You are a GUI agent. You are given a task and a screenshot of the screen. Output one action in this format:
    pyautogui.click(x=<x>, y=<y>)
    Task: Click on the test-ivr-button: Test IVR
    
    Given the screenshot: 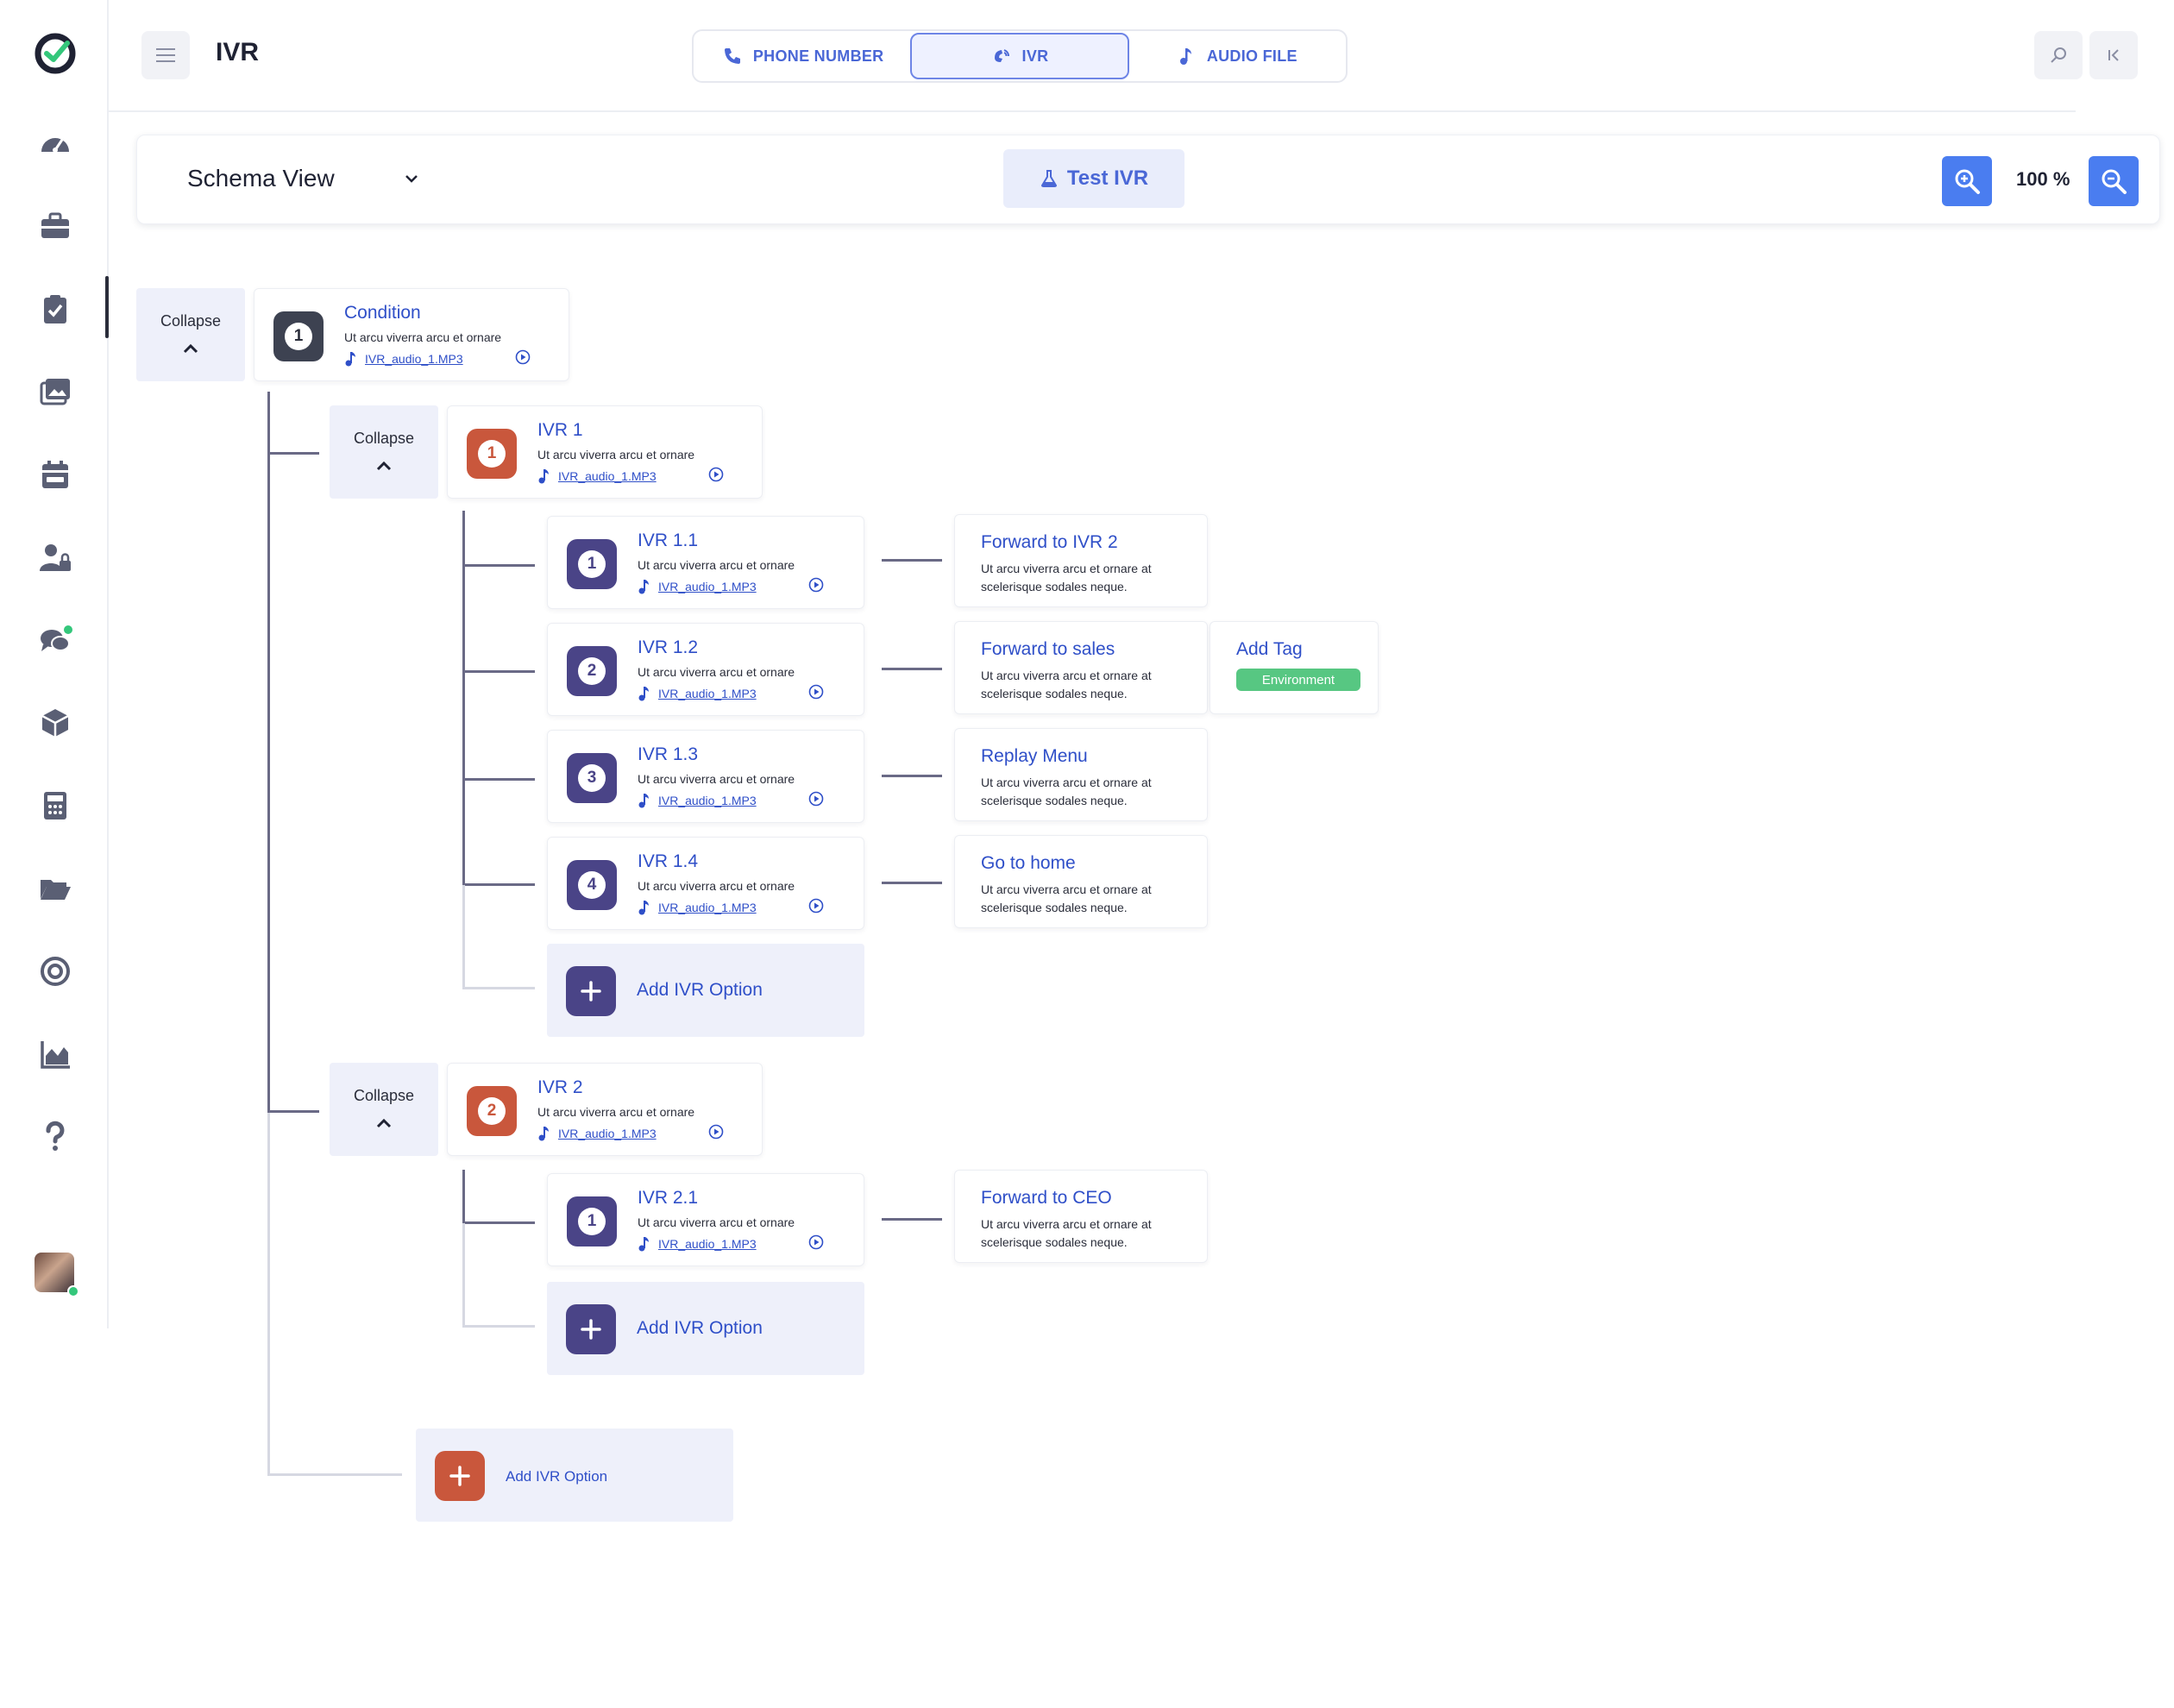 What is the action you would take?
    pyautogui.click(x=1093, y=178)
    